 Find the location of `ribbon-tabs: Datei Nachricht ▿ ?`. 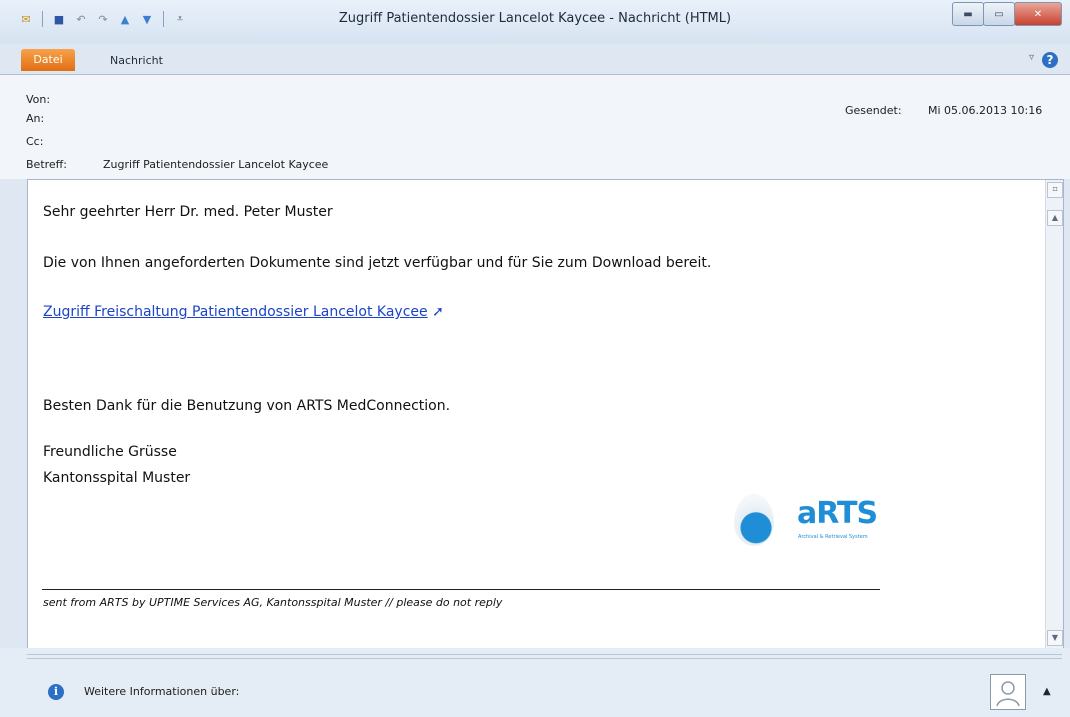

ribbon-tabs: Datei Nachricht ▿ ? is located at coordinates (535, 59).